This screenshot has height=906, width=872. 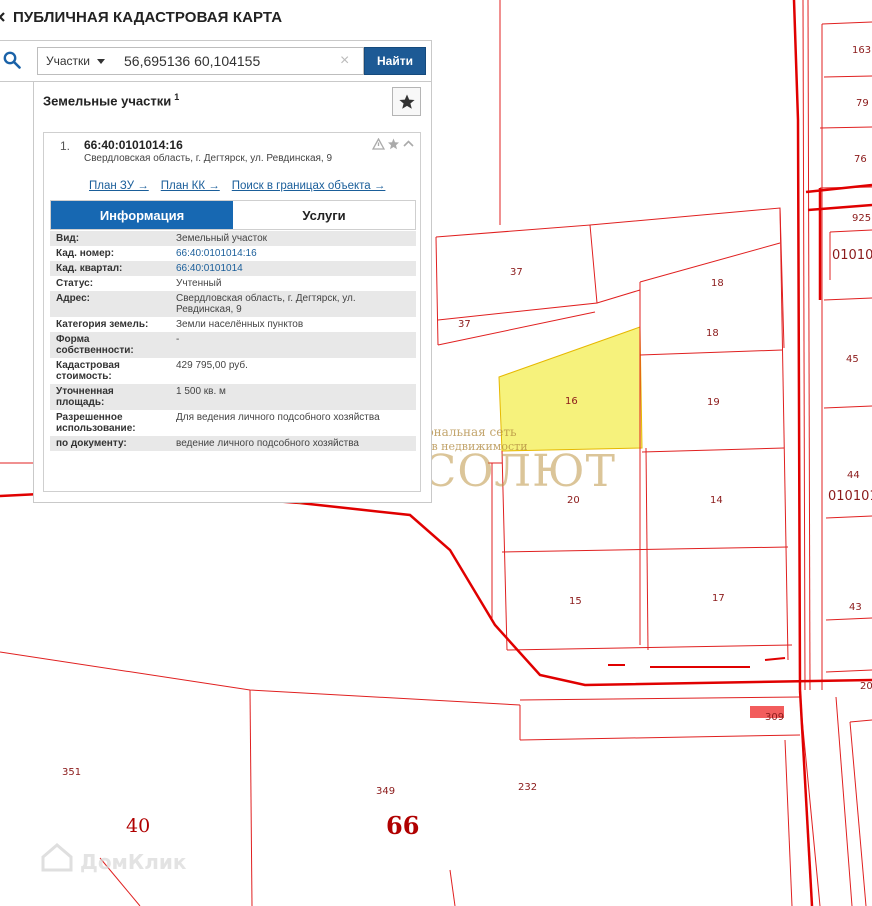 What do you see at coordinates (309, 186) in the screenshot?
I see `link-search-within: Поиск в границах объекта →` at bounding box center [309, 186].